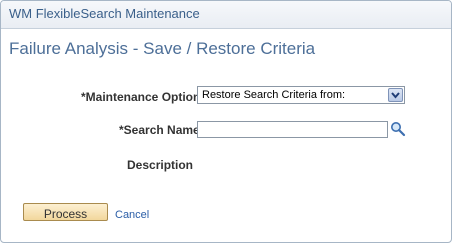 The width and height of the screenshot is (452, 243). Describe the element at coordinates (398, 129) in the screenshot. I see `magnifier-icon` at that location.